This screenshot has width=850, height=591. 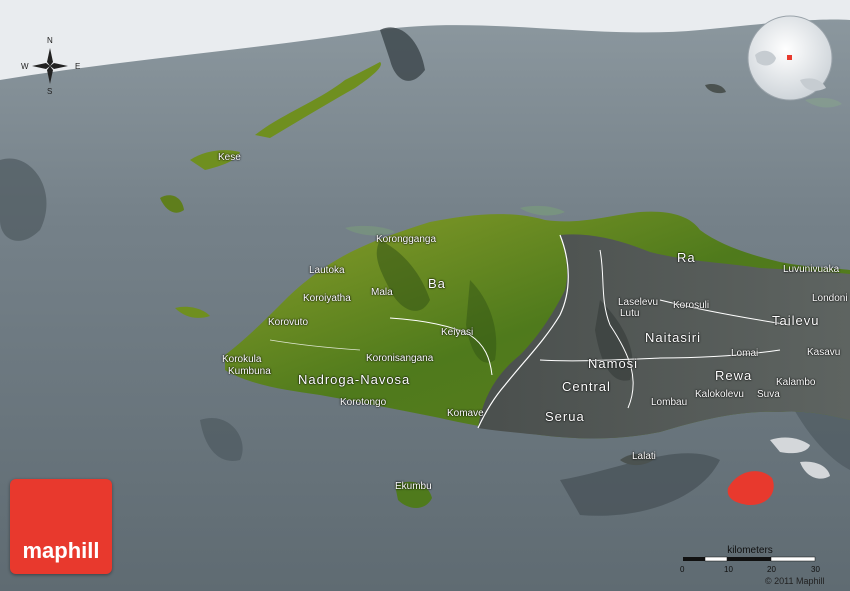 I want to click on province-label: Naitasiri, so click(x=673, y=337).